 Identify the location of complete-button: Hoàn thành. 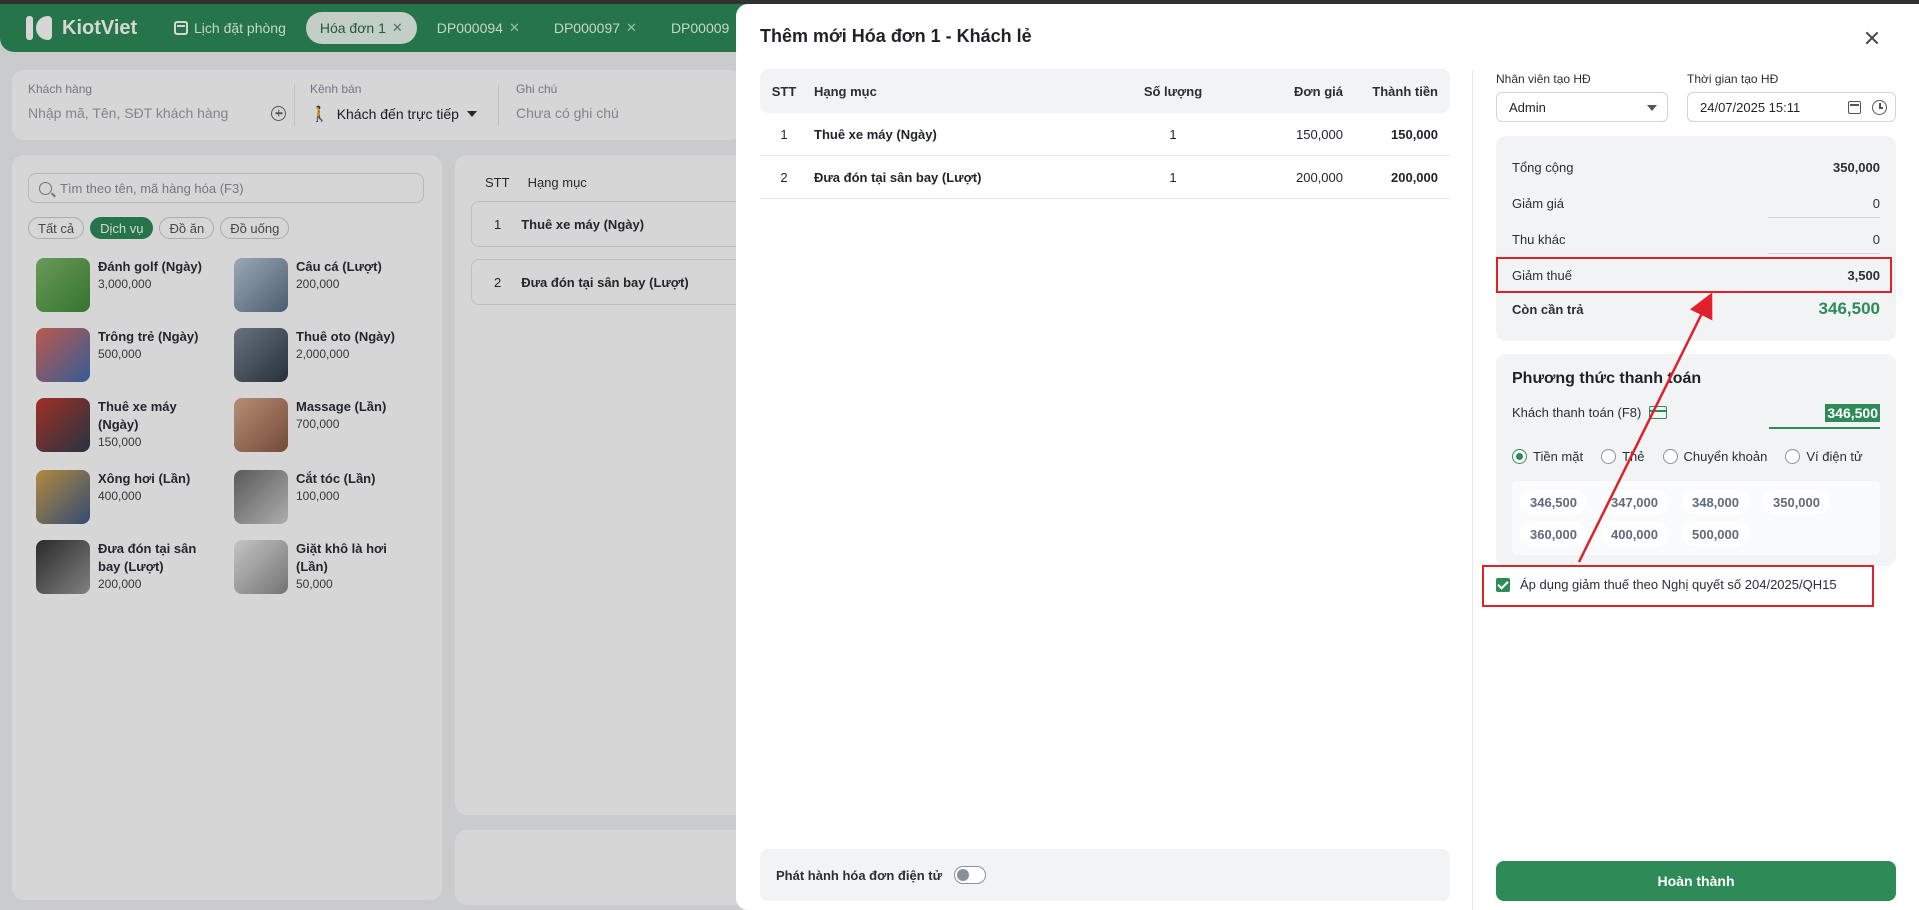
(1696, 881).